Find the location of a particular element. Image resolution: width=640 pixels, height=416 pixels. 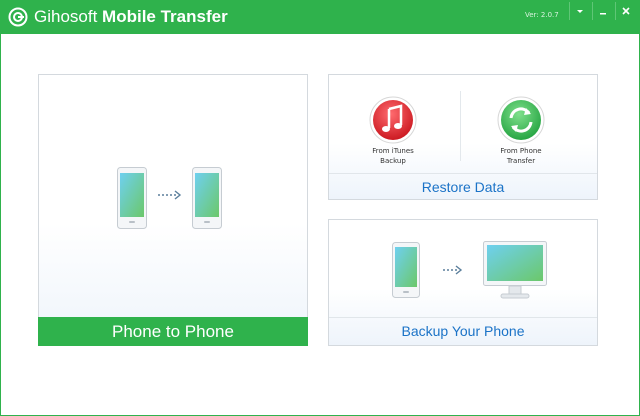

from-phone-transfer-option: From Phone Transfer is located at coordinates (521, 130).